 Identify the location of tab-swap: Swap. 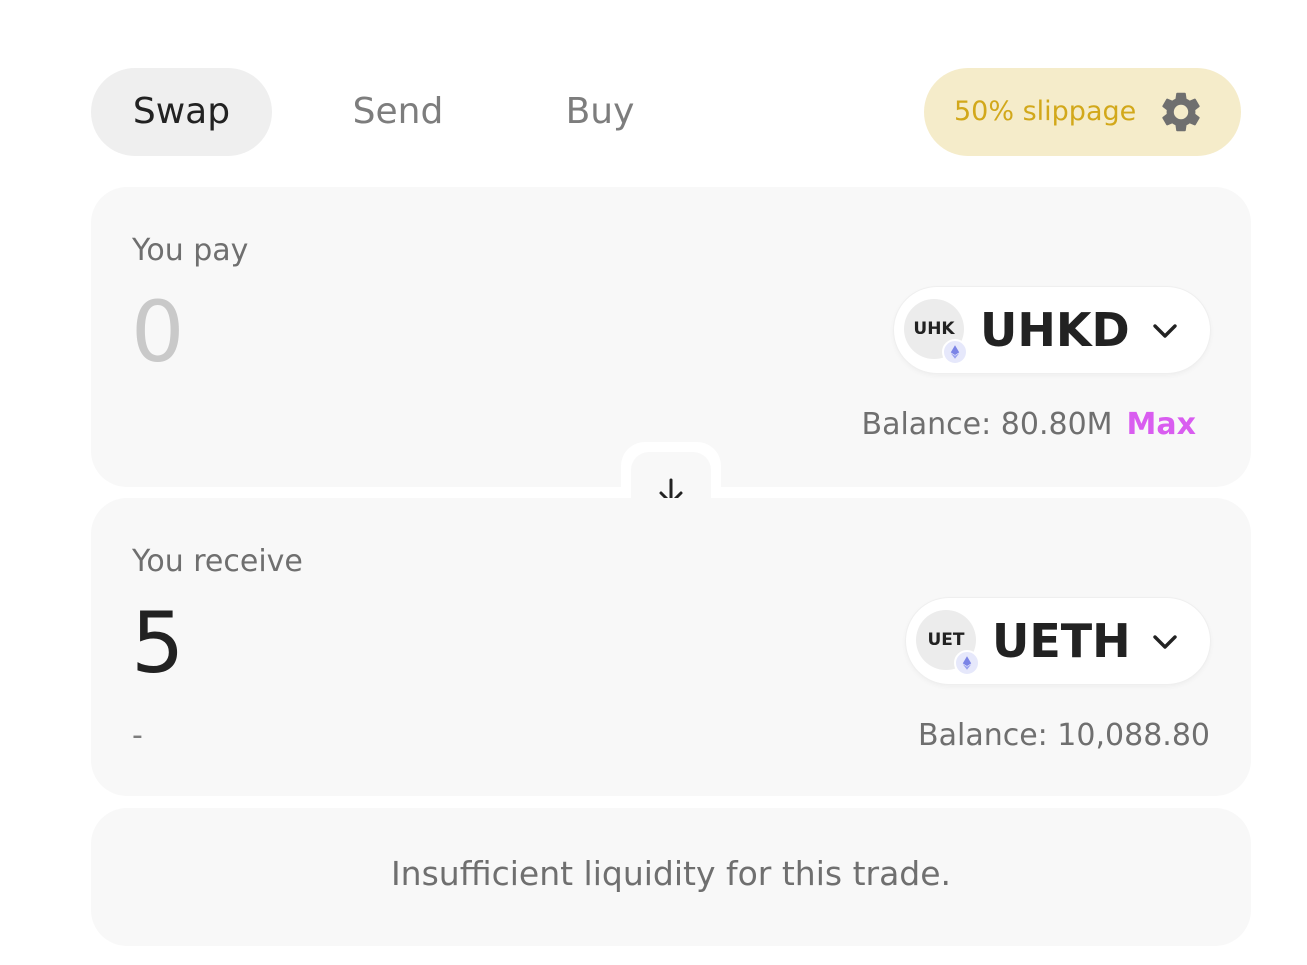
(181, 112).